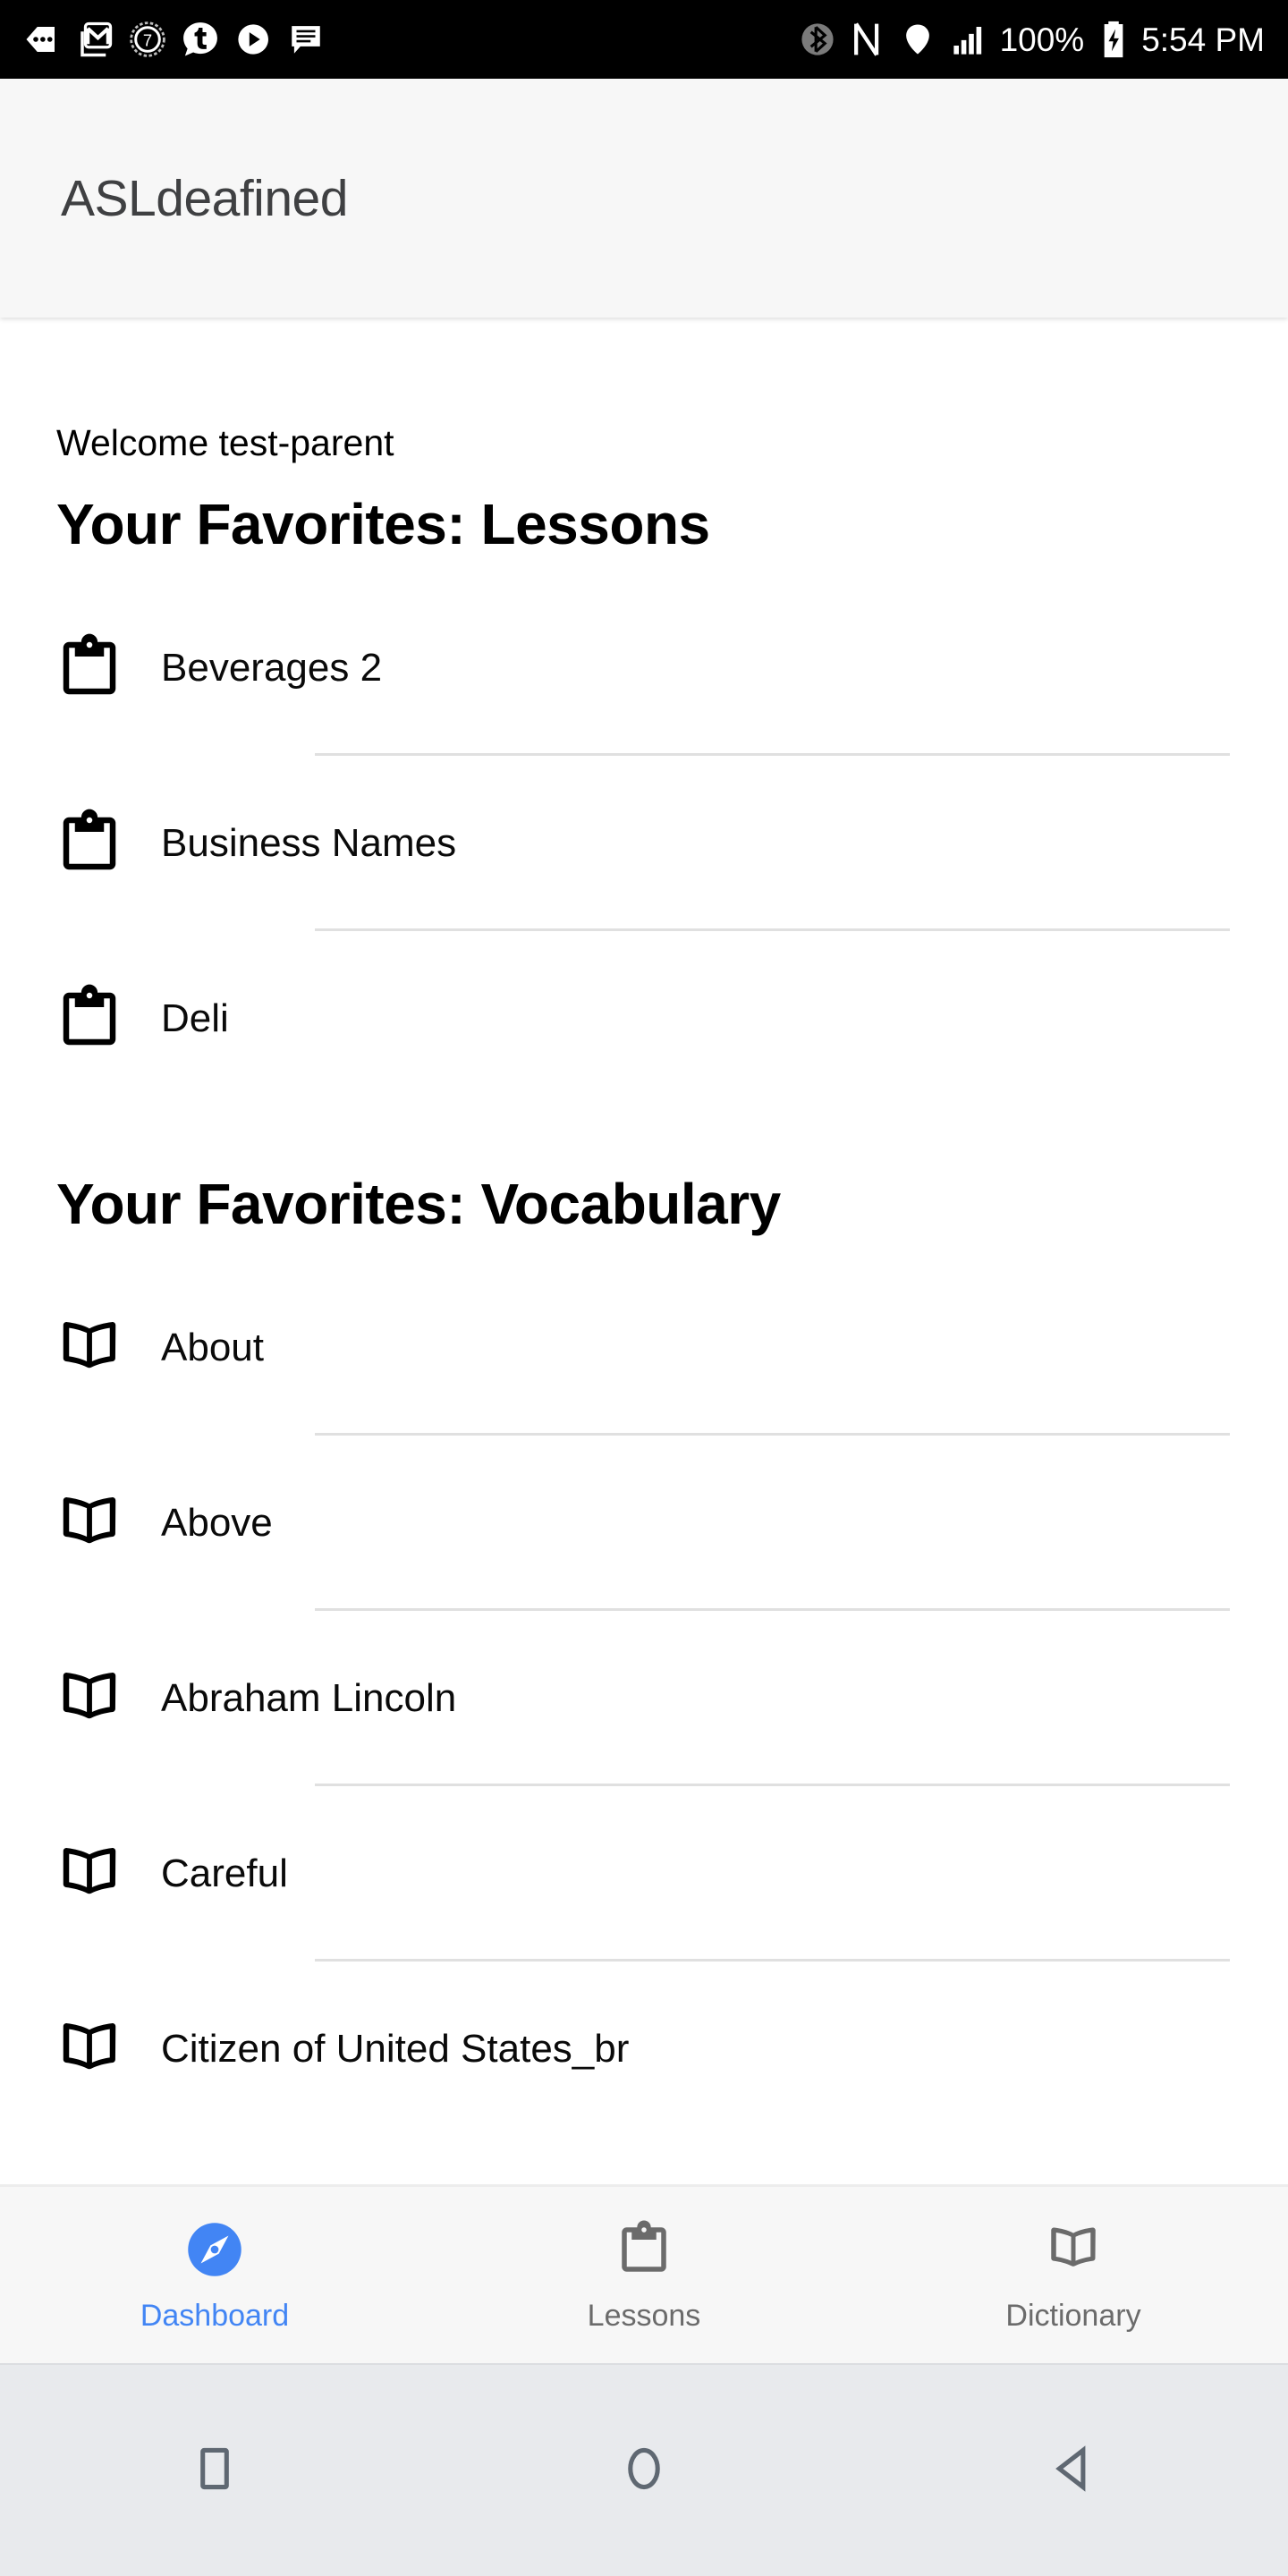 Image resolution: width=1288 pixels, height=2576 pixels. I want to click on lessons-section-title: Your Favorites: Lessons, so click(383, 524).